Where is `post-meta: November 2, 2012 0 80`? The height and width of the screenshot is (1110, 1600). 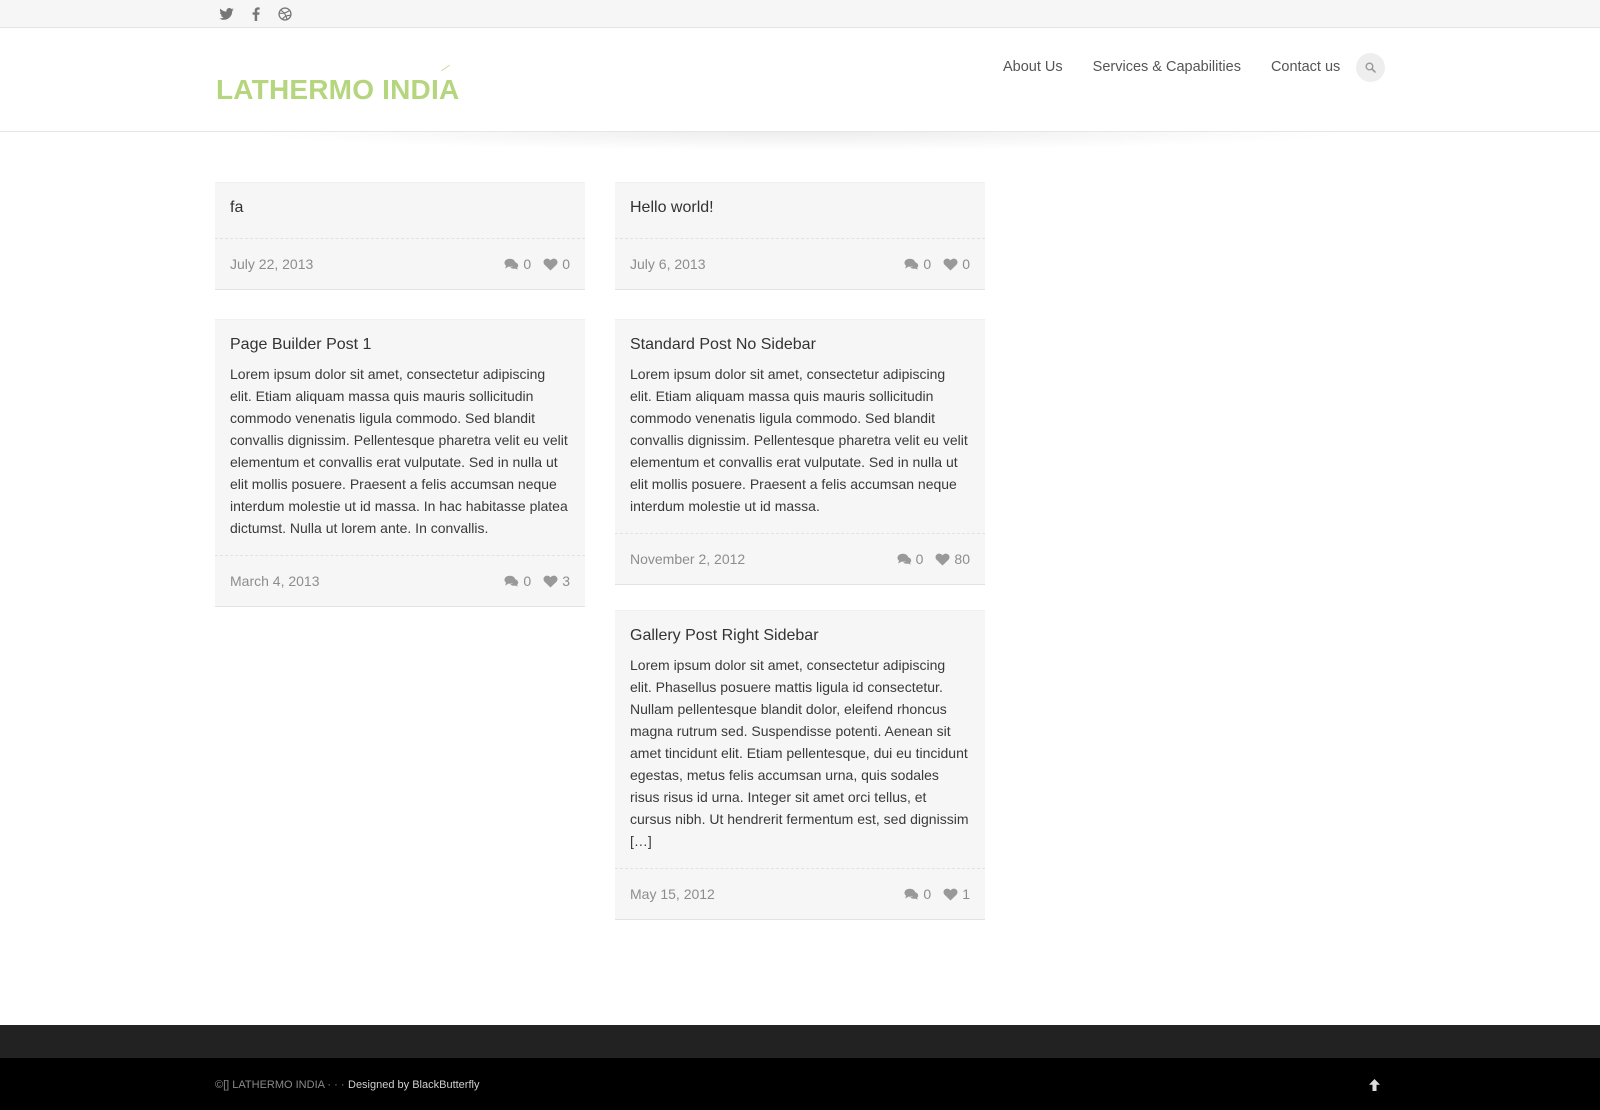
post-meta: November 2, 2012 0 80 is located at coordinates (800, 558).